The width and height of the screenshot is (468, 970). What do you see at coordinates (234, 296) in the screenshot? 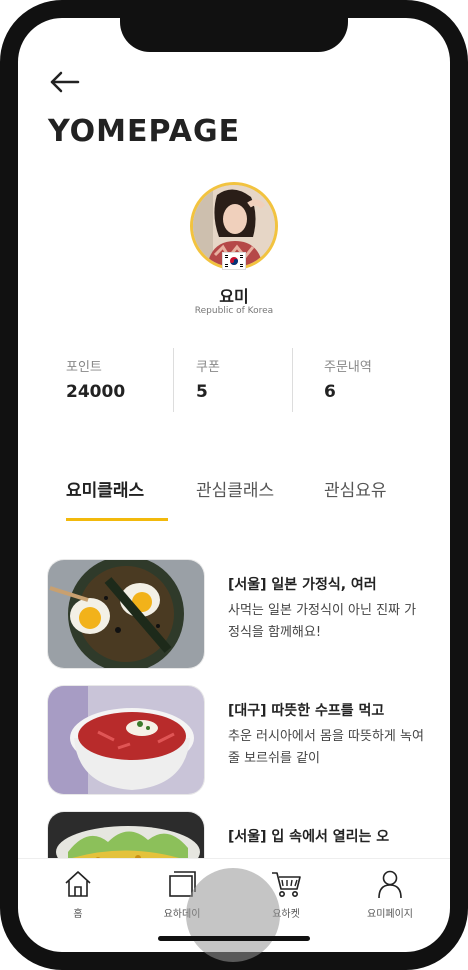
I see `profile-name: 요미` at bounding box center [234, 296].